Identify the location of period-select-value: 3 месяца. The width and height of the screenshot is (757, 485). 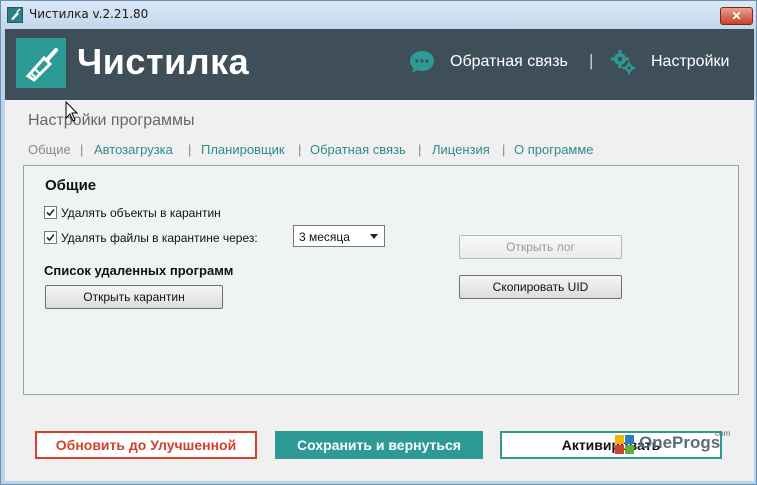
(324, 237).